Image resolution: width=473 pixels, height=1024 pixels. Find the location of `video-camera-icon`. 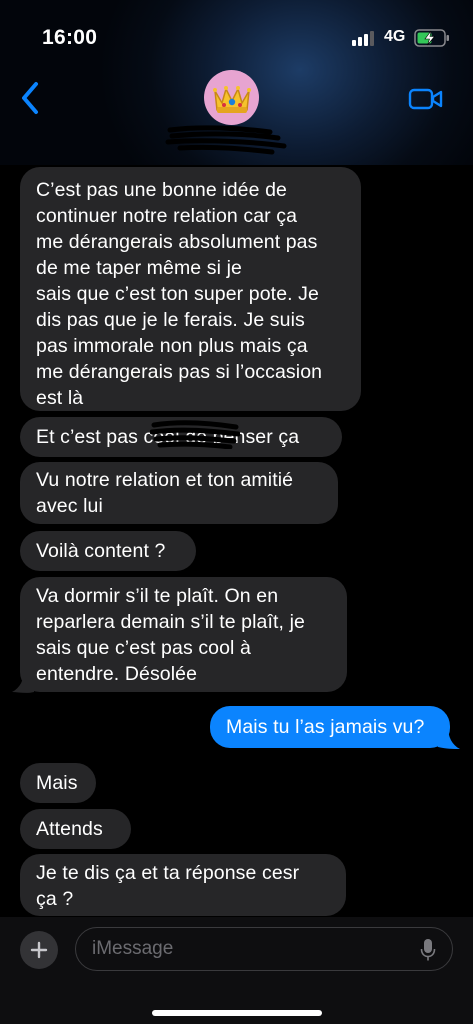

video-camera-icon is located at coordinates (426, 99).